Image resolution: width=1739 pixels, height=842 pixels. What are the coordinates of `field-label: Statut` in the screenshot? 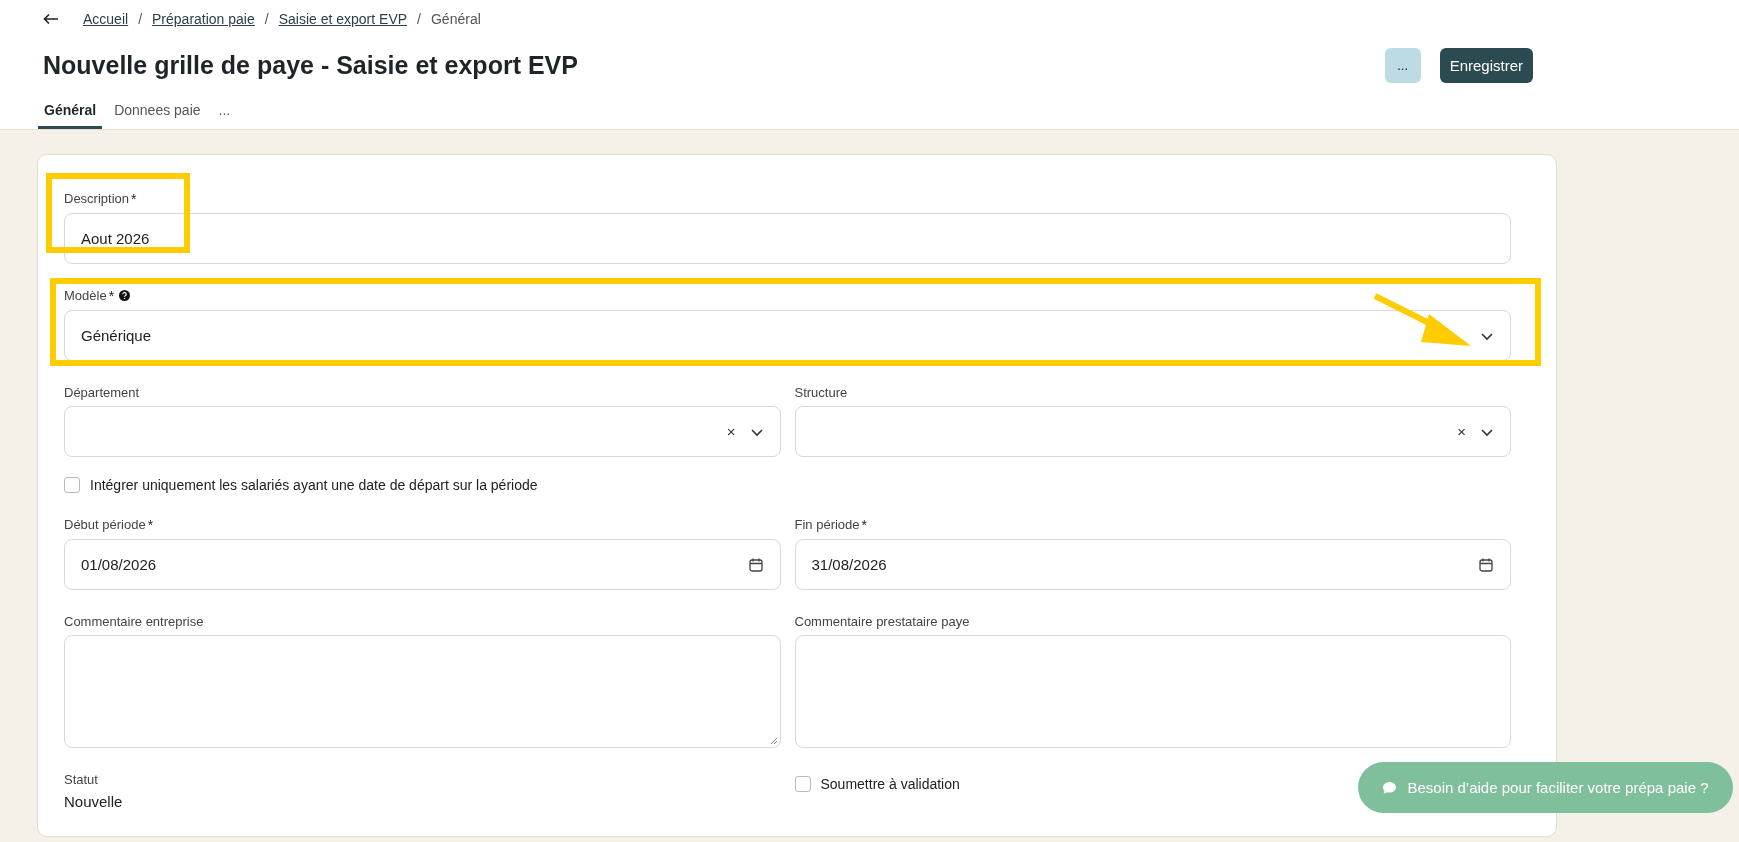 It's located at (81, 779).